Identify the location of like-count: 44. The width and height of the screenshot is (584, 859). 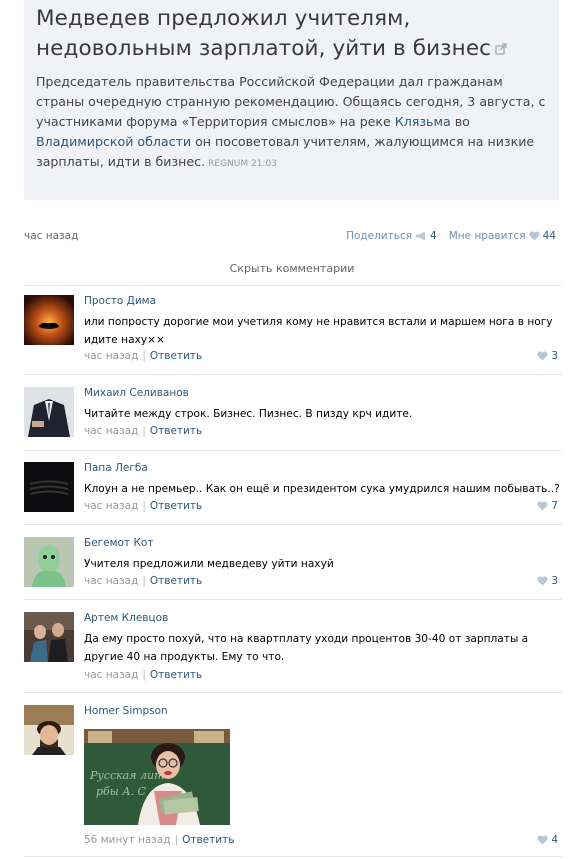
(549, 236).